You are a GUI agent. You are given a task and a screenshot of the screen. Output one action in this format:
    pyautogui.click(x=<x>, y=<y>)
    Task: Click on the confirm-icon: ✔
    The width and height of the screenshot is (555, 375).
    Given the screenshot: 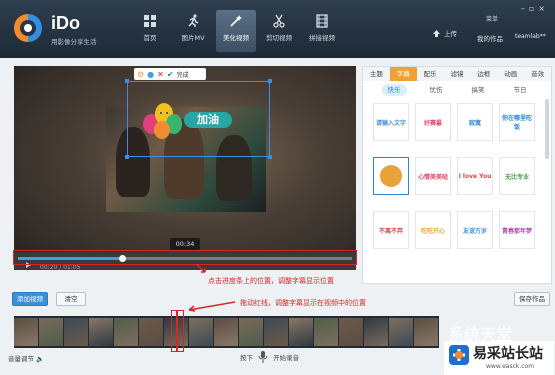 What is the action you would take?
    pyautogui.click(x=170, y=74)
    